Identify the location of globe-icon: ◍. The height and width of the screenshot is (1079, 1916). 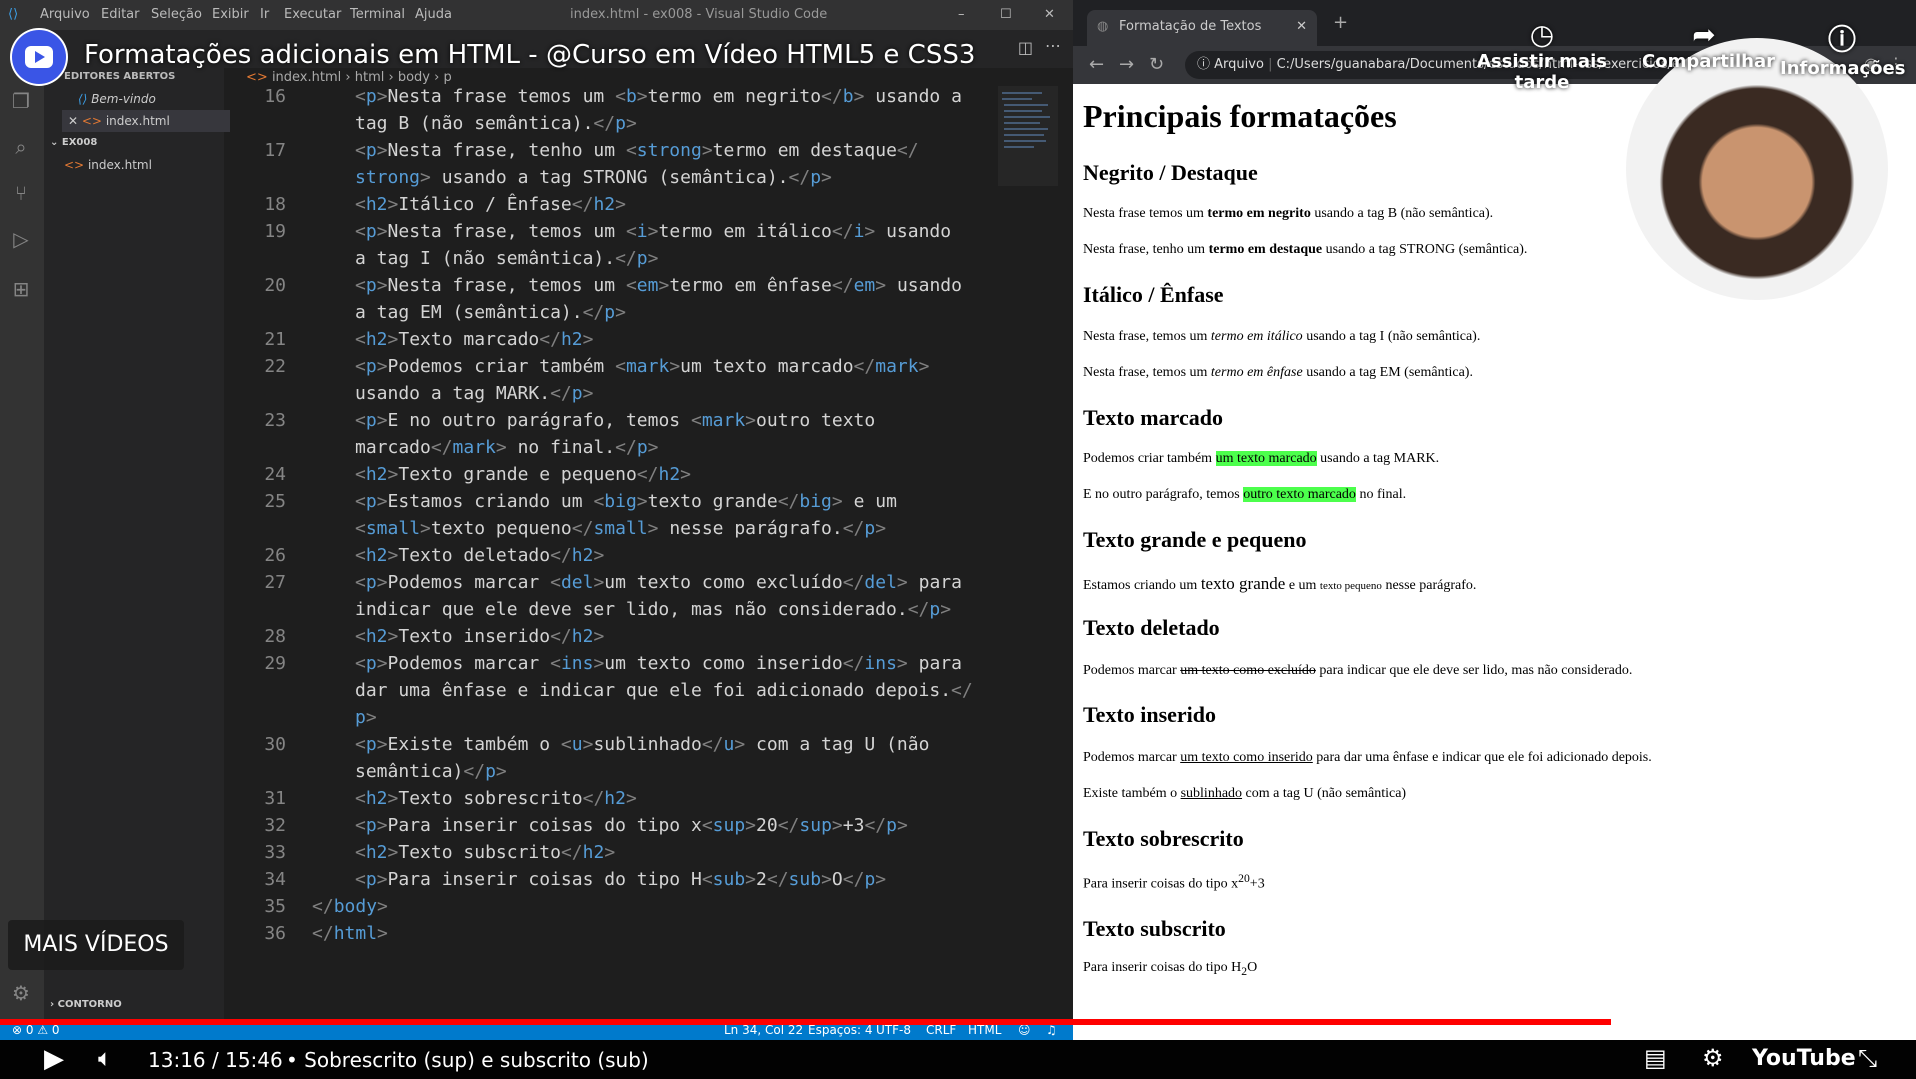
(1103, 26).